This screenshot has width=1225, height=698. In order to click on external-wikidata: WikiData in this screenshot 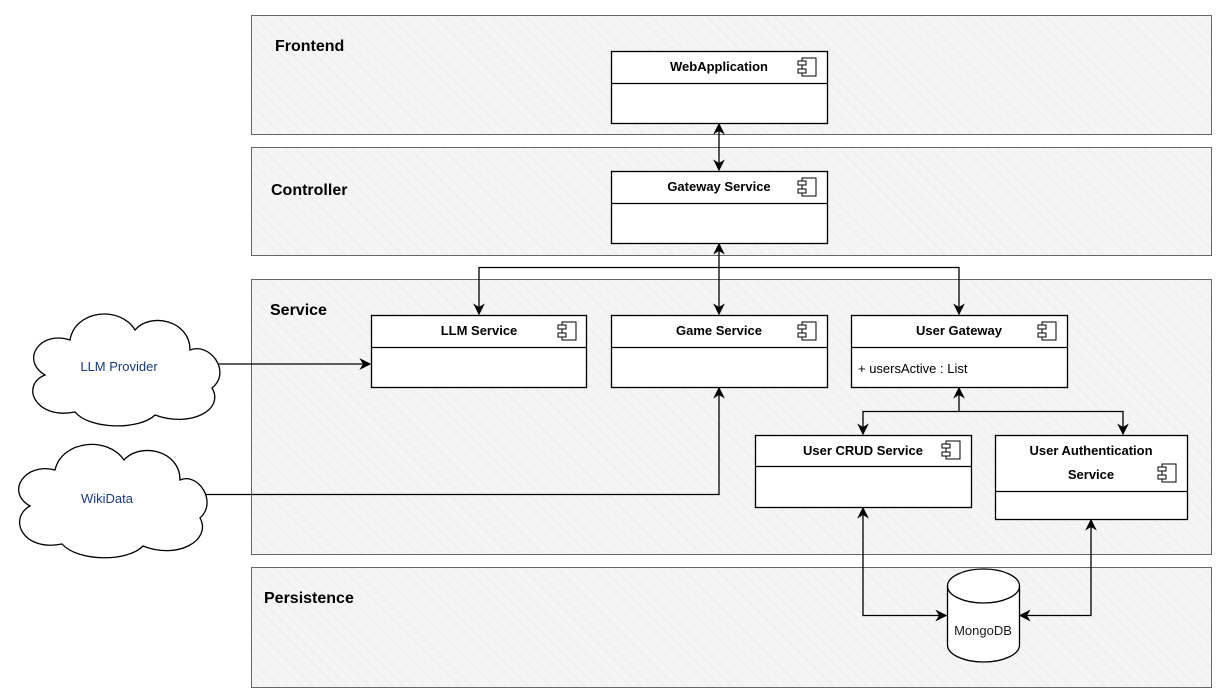, I will do `click(113, 501)`.